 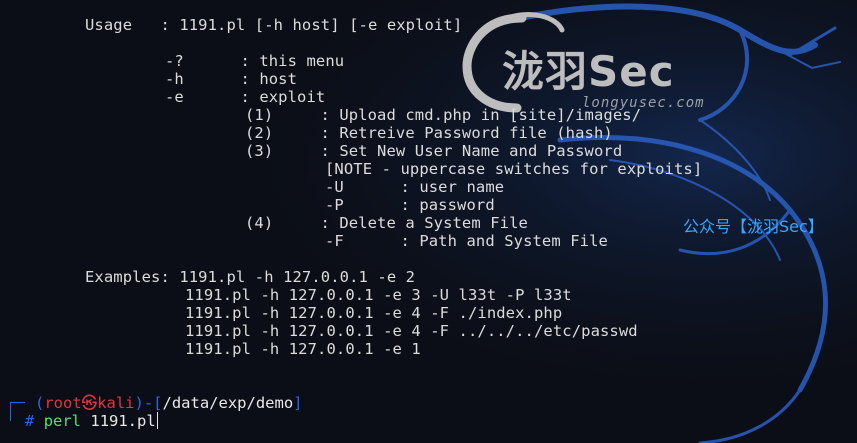 I want to click on exploit-line: (4) : Delete a System File, so click(x=386, y=223).